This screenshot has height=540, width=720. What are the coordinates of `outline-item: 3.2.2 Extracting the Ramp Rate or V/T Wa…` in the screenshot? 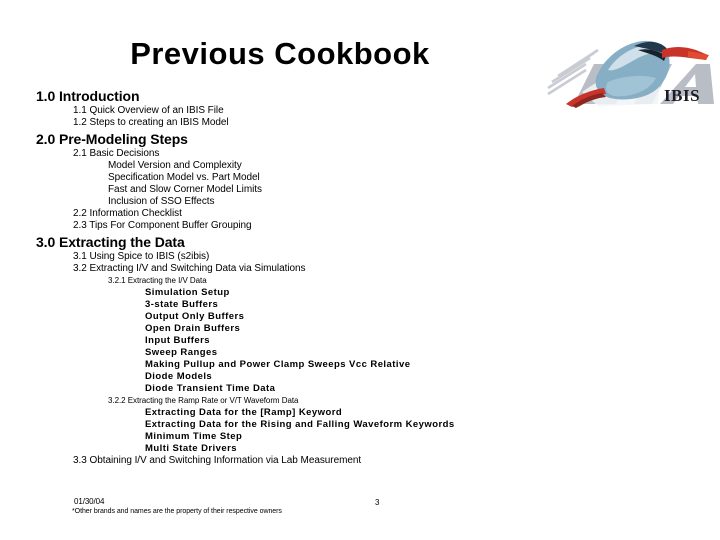 It's located at (203, 400).